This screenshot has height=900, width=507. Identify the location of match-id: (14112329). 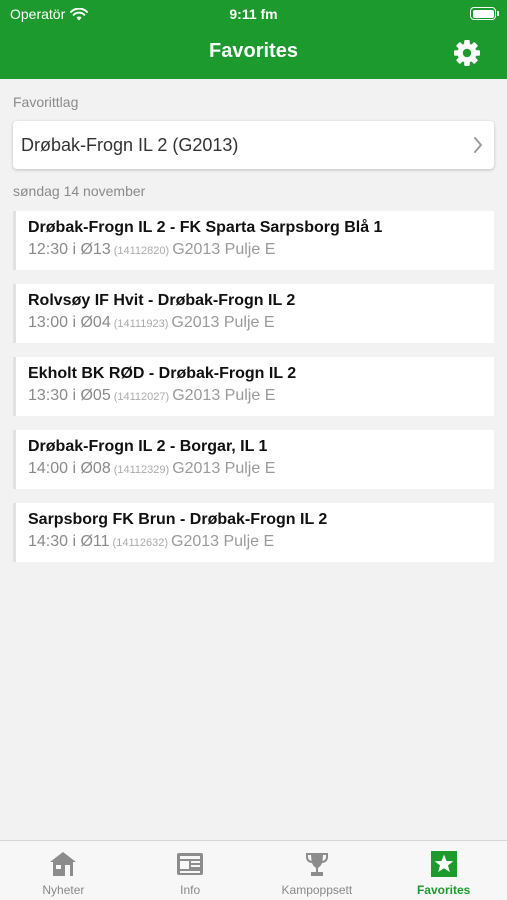
(141, 470).